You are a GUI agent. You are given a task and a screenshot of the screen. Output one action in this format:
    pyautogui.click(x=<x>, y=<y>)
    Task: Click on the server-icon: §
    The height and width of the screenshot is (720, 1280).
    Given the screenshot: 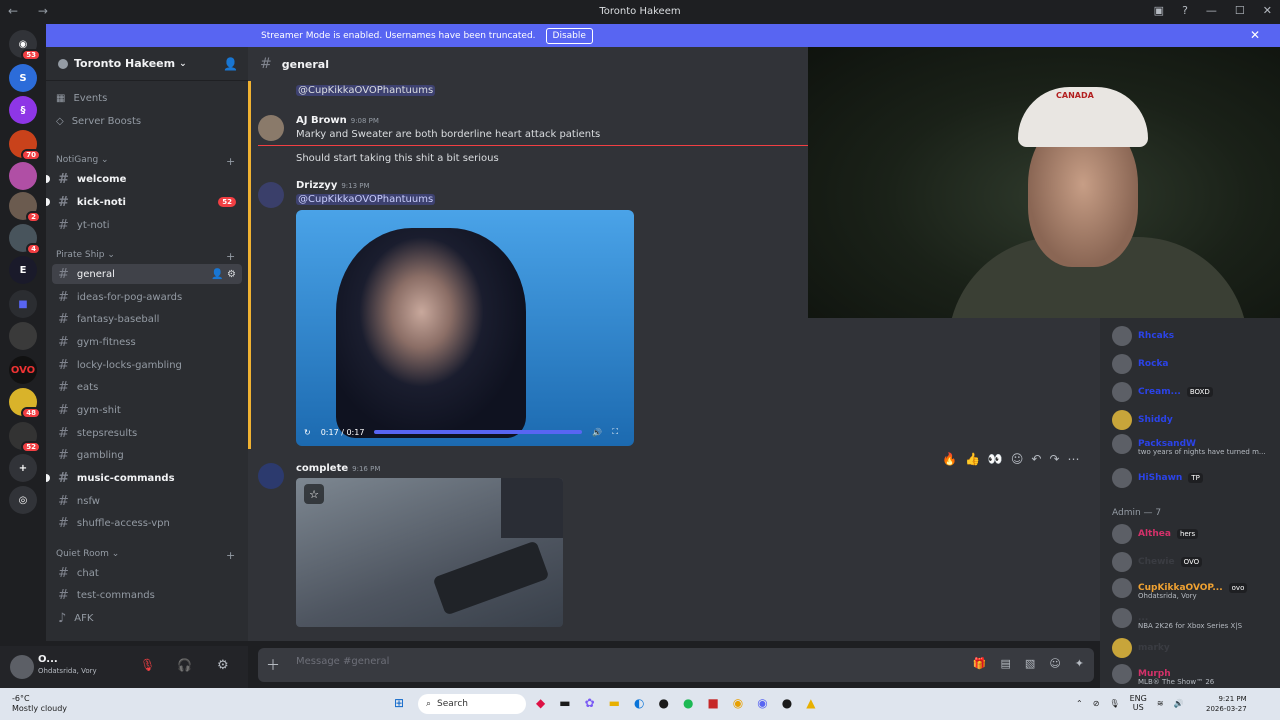 What is the action you would take?
    pyautogui.click(x=23, y=110)
    